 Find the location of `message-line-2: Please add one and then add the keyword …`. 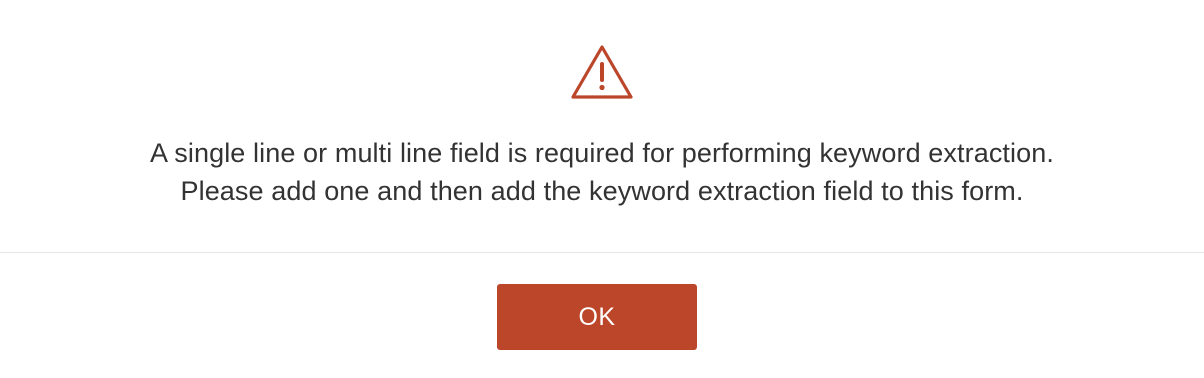

message-line-2: Please add one and then add the keyword … is located at coordinates (602, 191).